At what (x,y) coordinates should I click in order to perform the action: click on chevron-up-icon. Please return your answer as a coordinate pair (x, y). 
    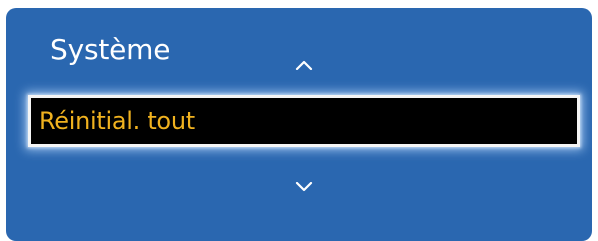
    Looking at the image, I should click on (304, 65).